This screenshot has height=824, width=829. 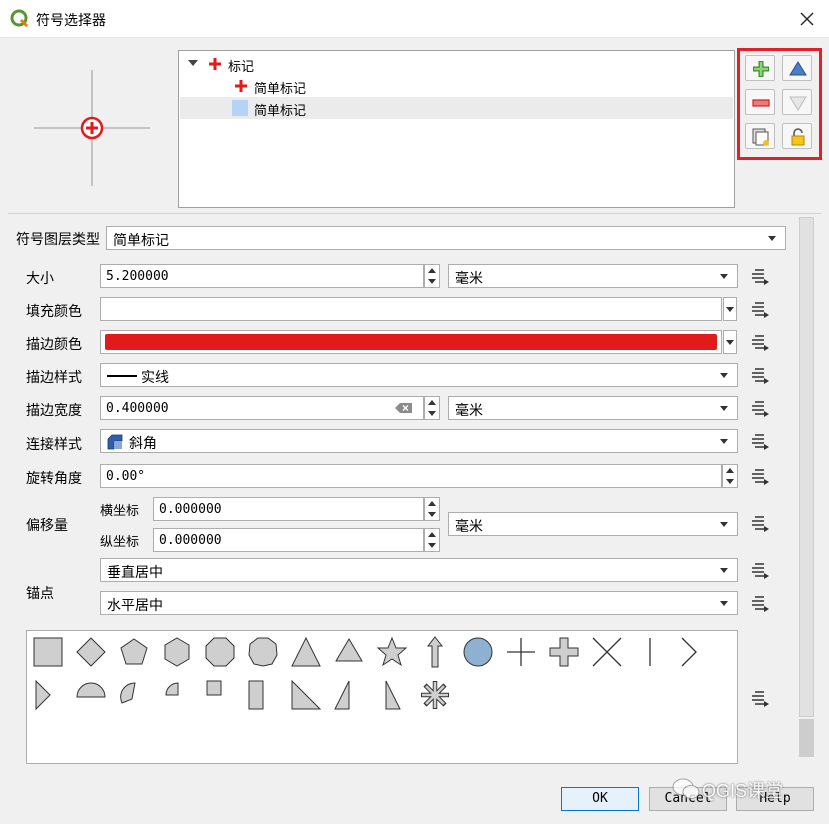 What do you see at coordinates (411, 476) in the screenshot?
I see `rotation-input: 0.00°` at bounding box center [411, 476].